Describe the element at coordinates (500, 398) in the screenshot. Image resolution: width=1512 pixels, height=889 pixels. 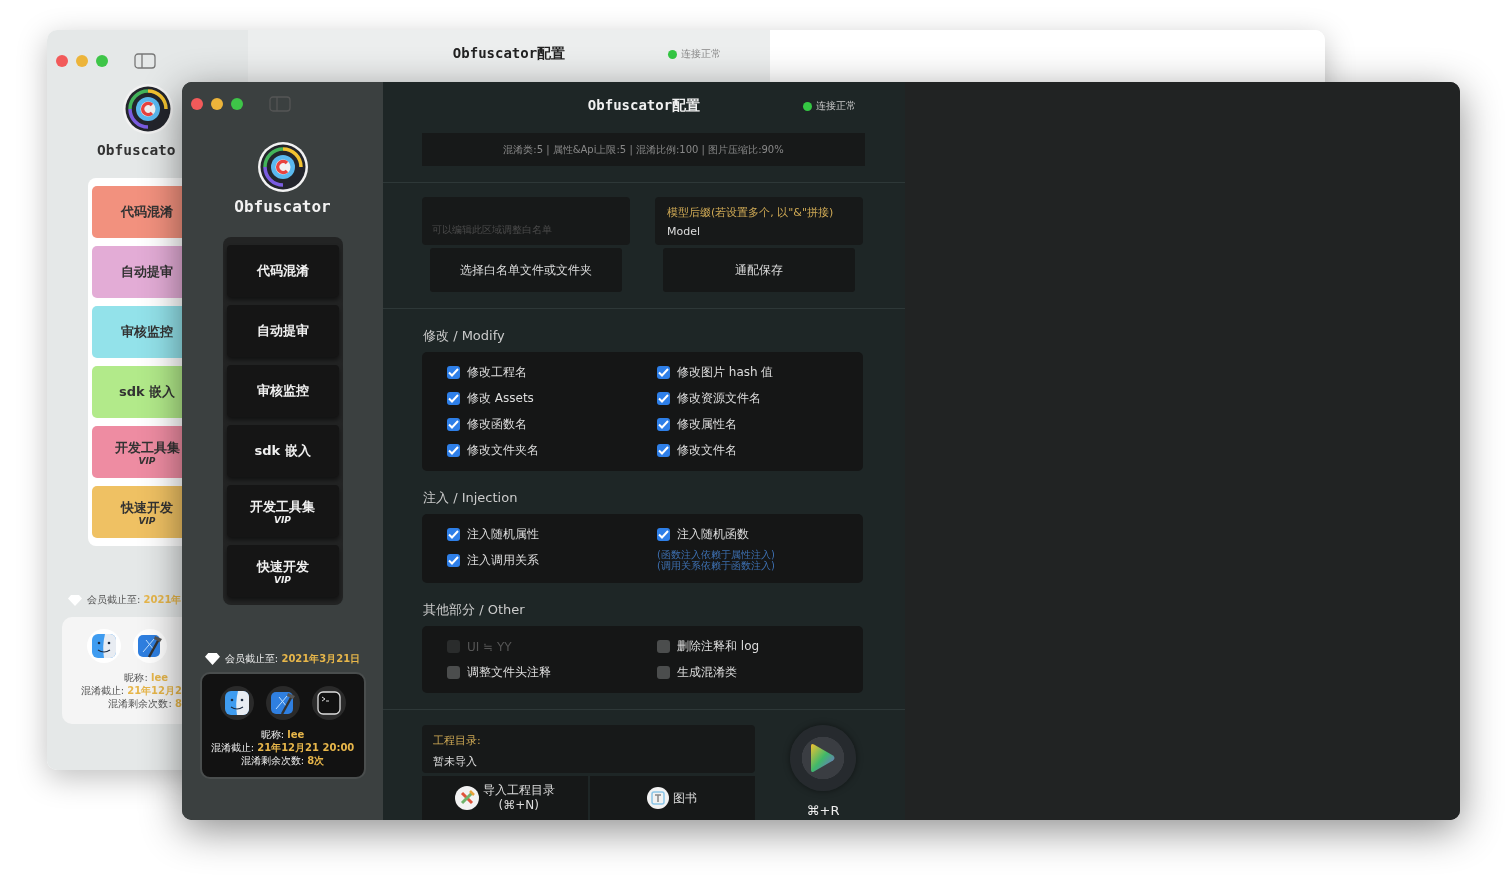
I see `option-label: 修改 Assets` at that location.